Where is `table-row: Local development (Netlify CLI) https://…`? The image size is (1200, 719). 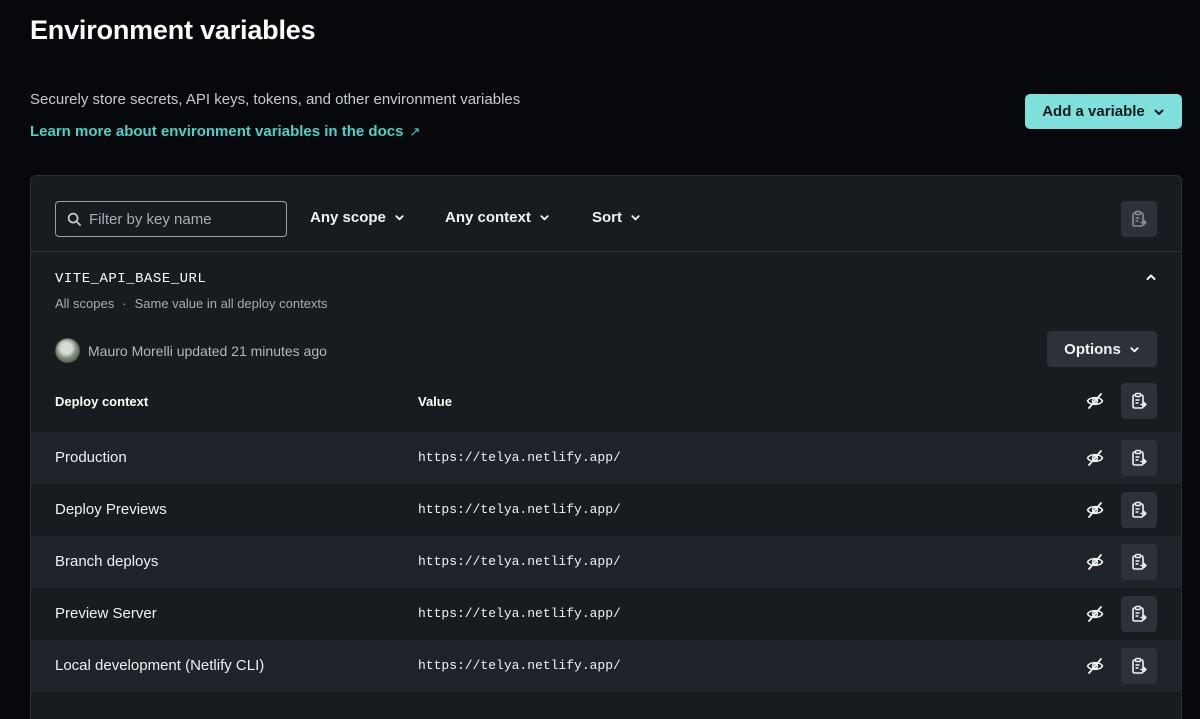 table-row: Local development (Netlify CLI) https://… is located at coordinates (606, 666).